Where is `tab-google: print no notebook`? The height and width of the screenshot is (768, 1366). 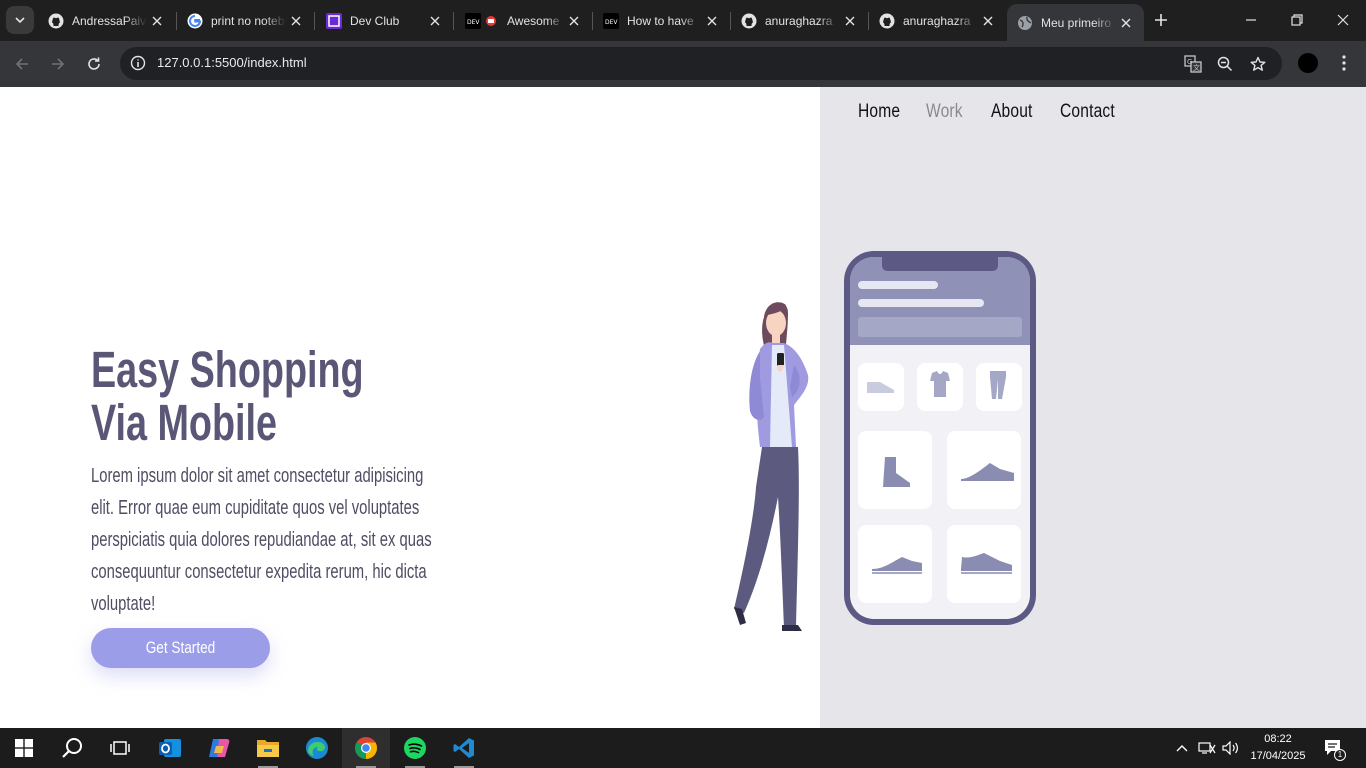 tab-google: print no notebook is located at coordinates (245, 20).